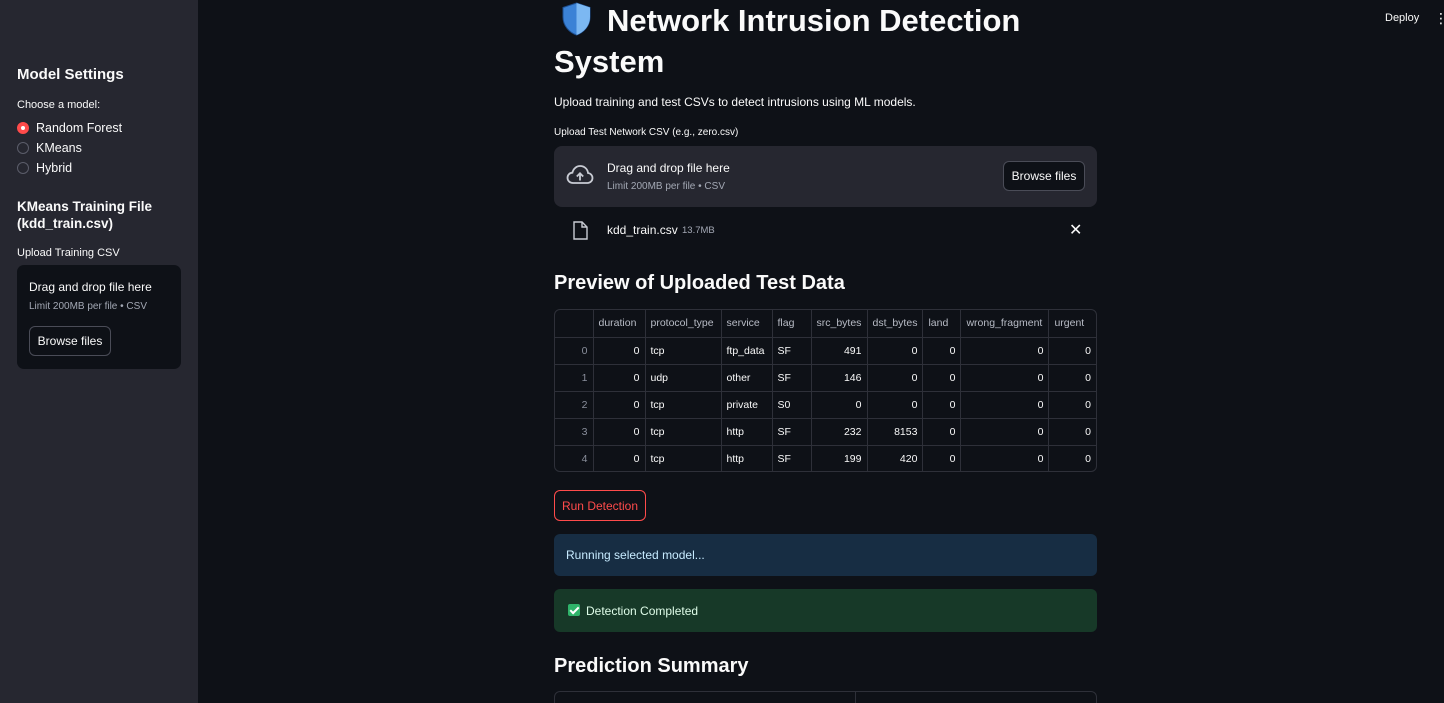  Describe the element at coordinates (651, 666) in the screenshot. I see `summary-heading: Prediction Summary` at that location.